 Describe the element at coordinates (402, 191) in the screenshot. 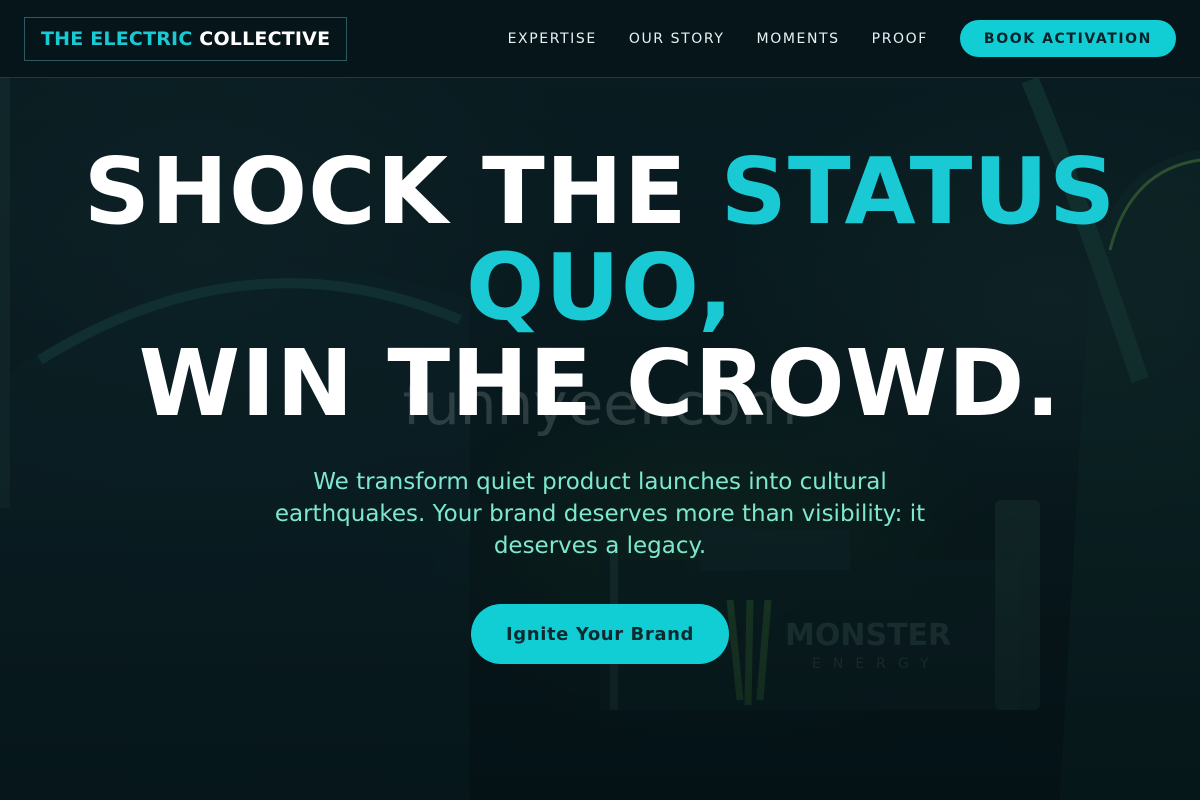

I see `headline-part1: SHOCK THE` at that location.